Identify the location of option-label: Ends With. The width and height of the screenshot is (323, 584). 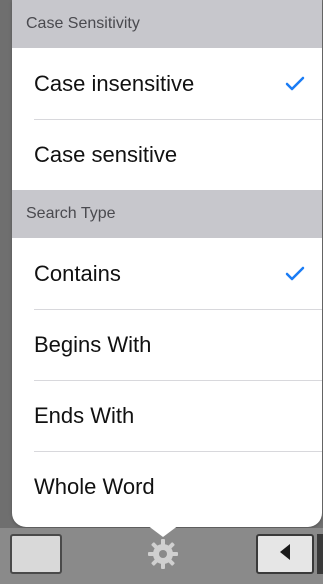
(84, 415).